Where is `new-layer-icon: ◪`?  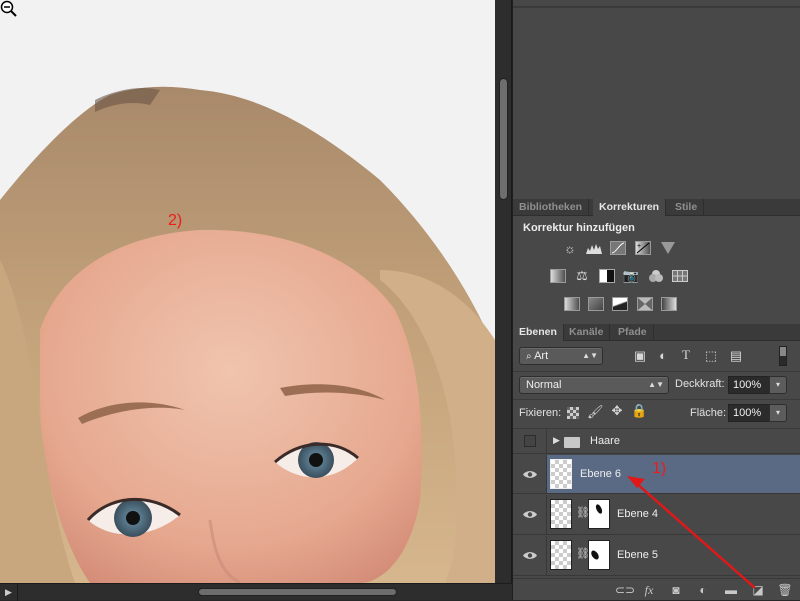
new-layer-icon: ◪ is located at coordinates (758, 590).